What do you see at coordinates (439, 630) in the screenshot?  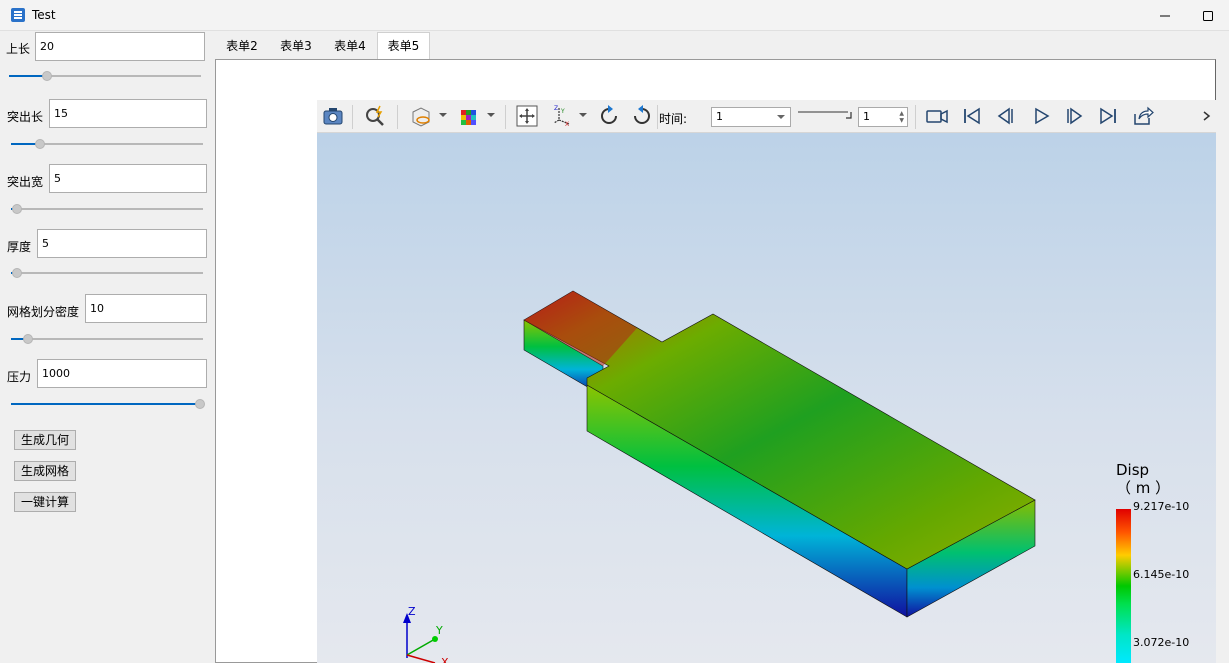 I see `axis-y-label: Y` at bounding box center [439, 630].